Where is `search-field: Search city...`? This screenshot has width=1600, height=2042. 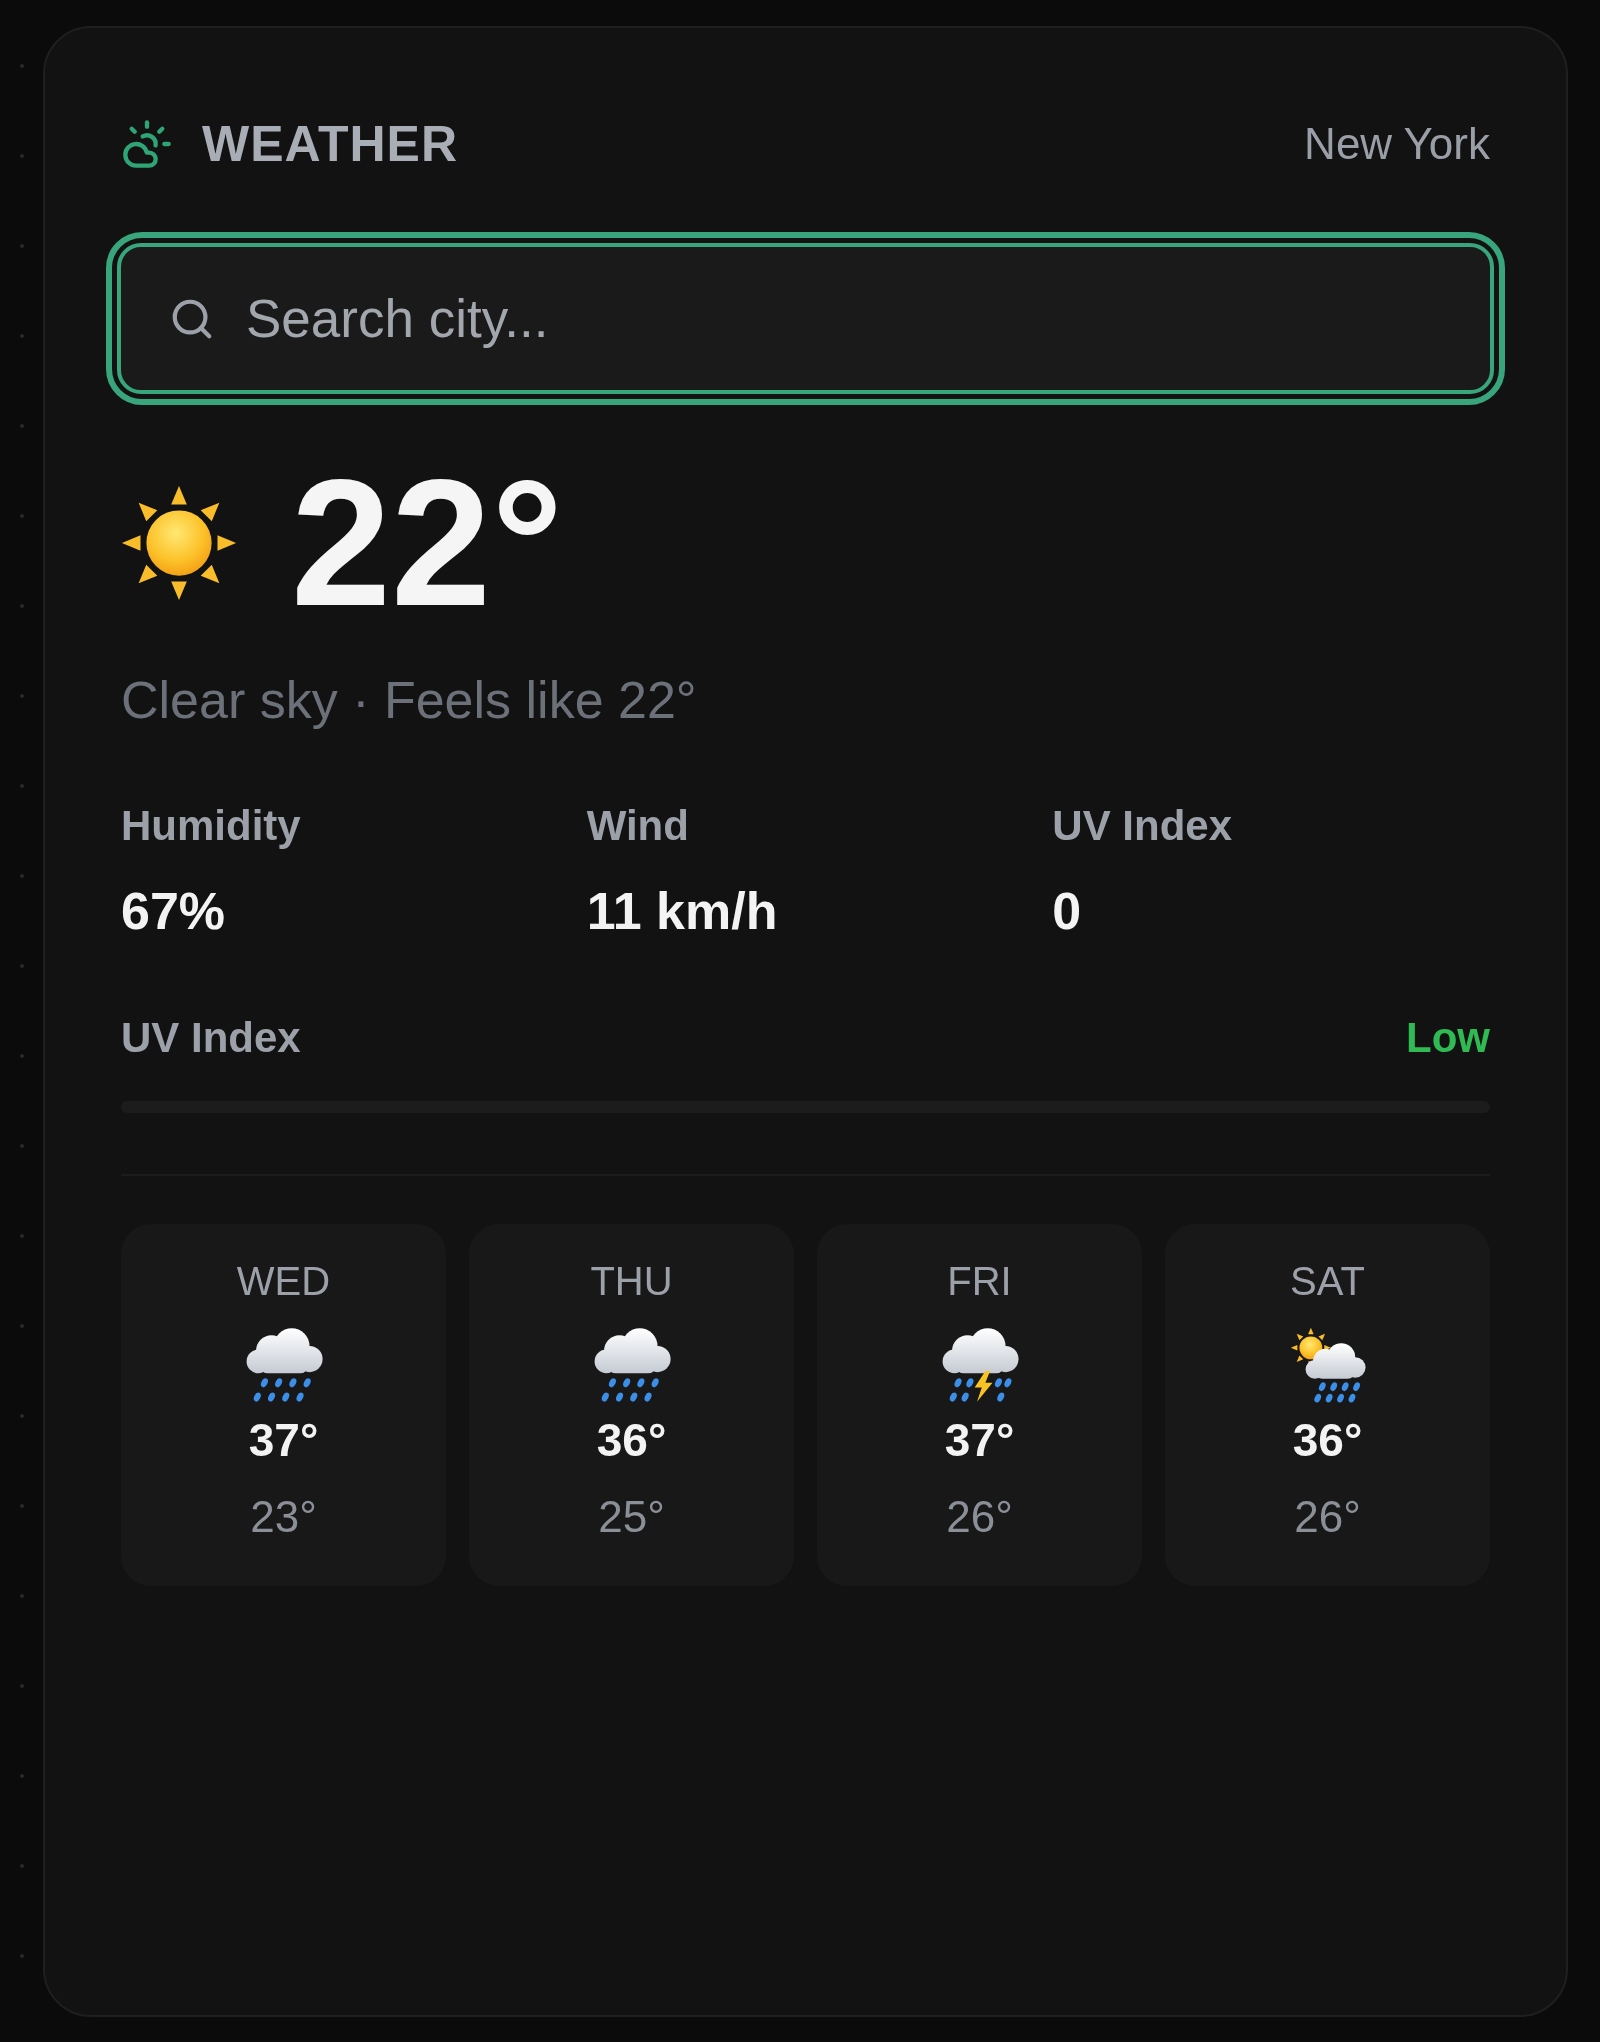 search-field: Search city... is located at coordinates (805, 318).